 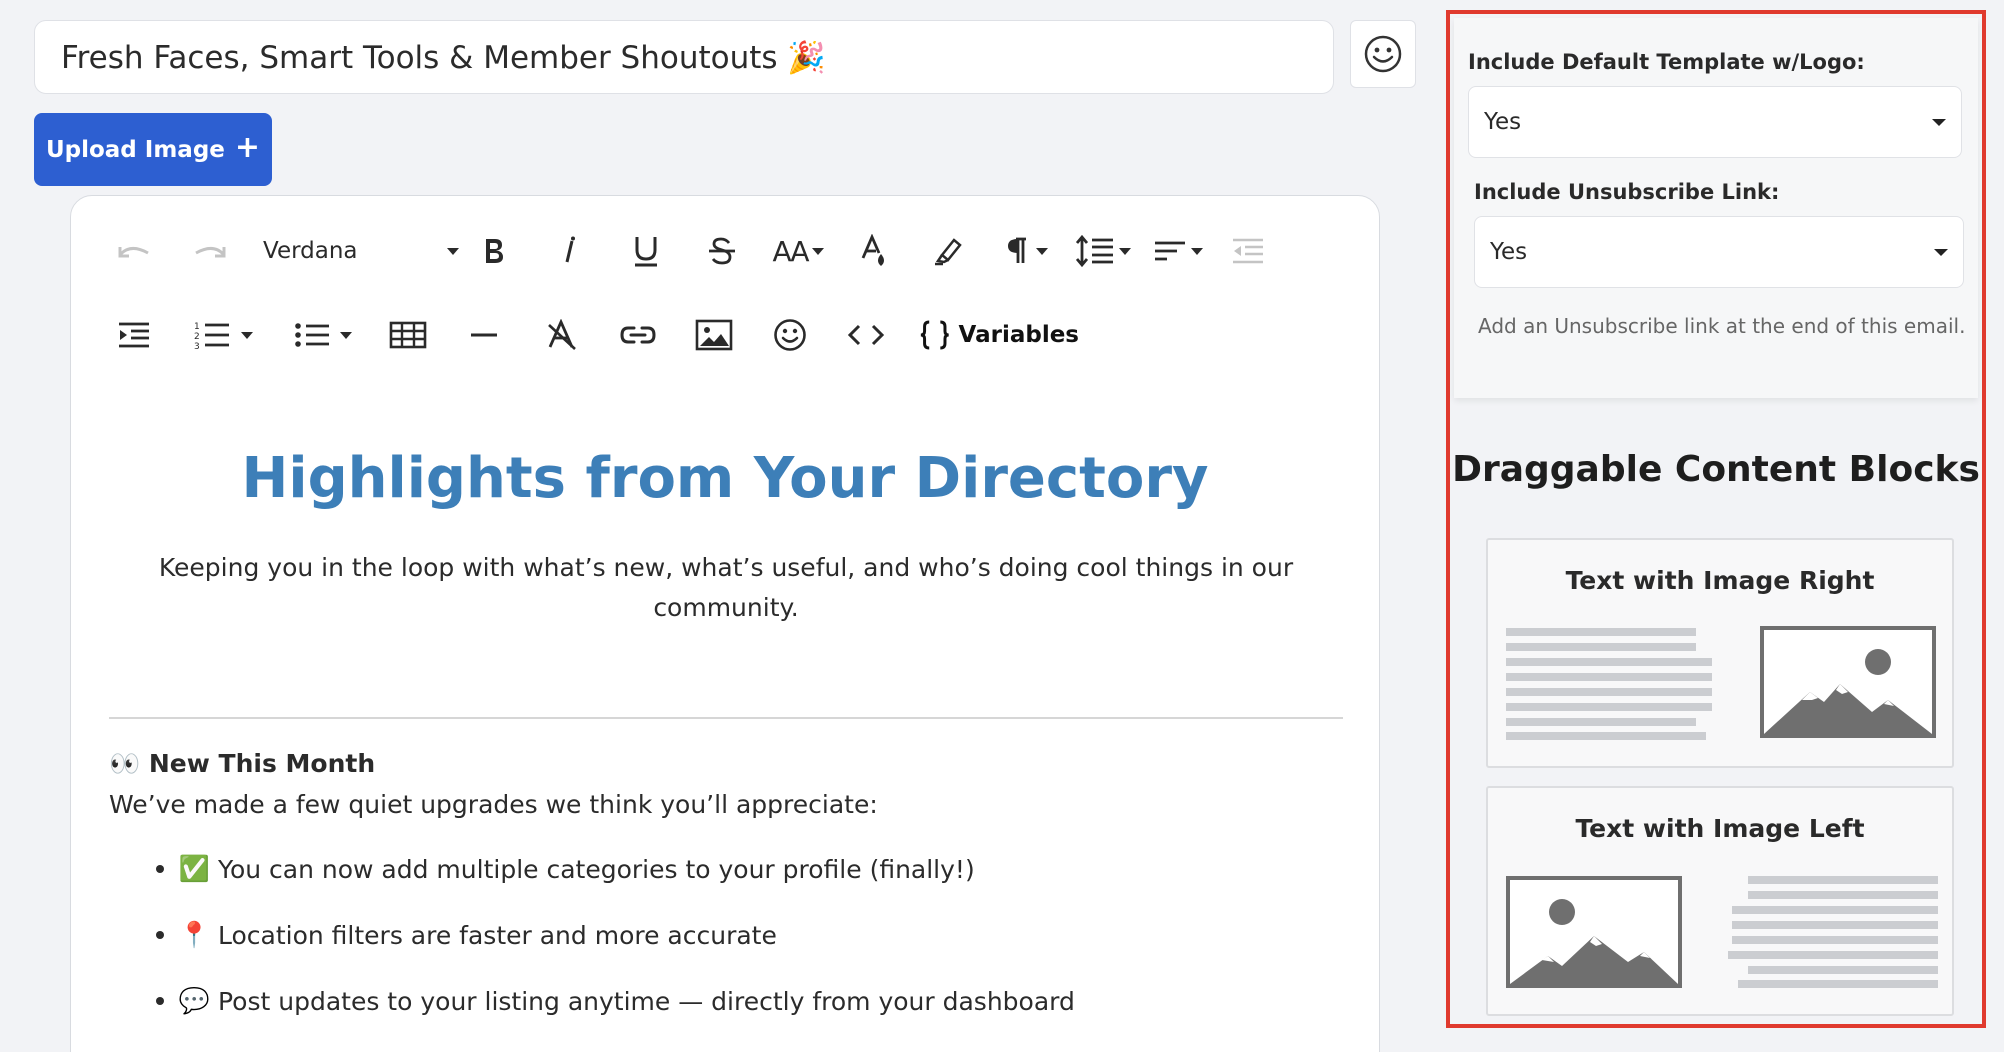 What do you see at coordinates (1720, 901) in the screenshot?
I see `block-text-image-left: Text with Image Left` at bounding box center [1720, 901].